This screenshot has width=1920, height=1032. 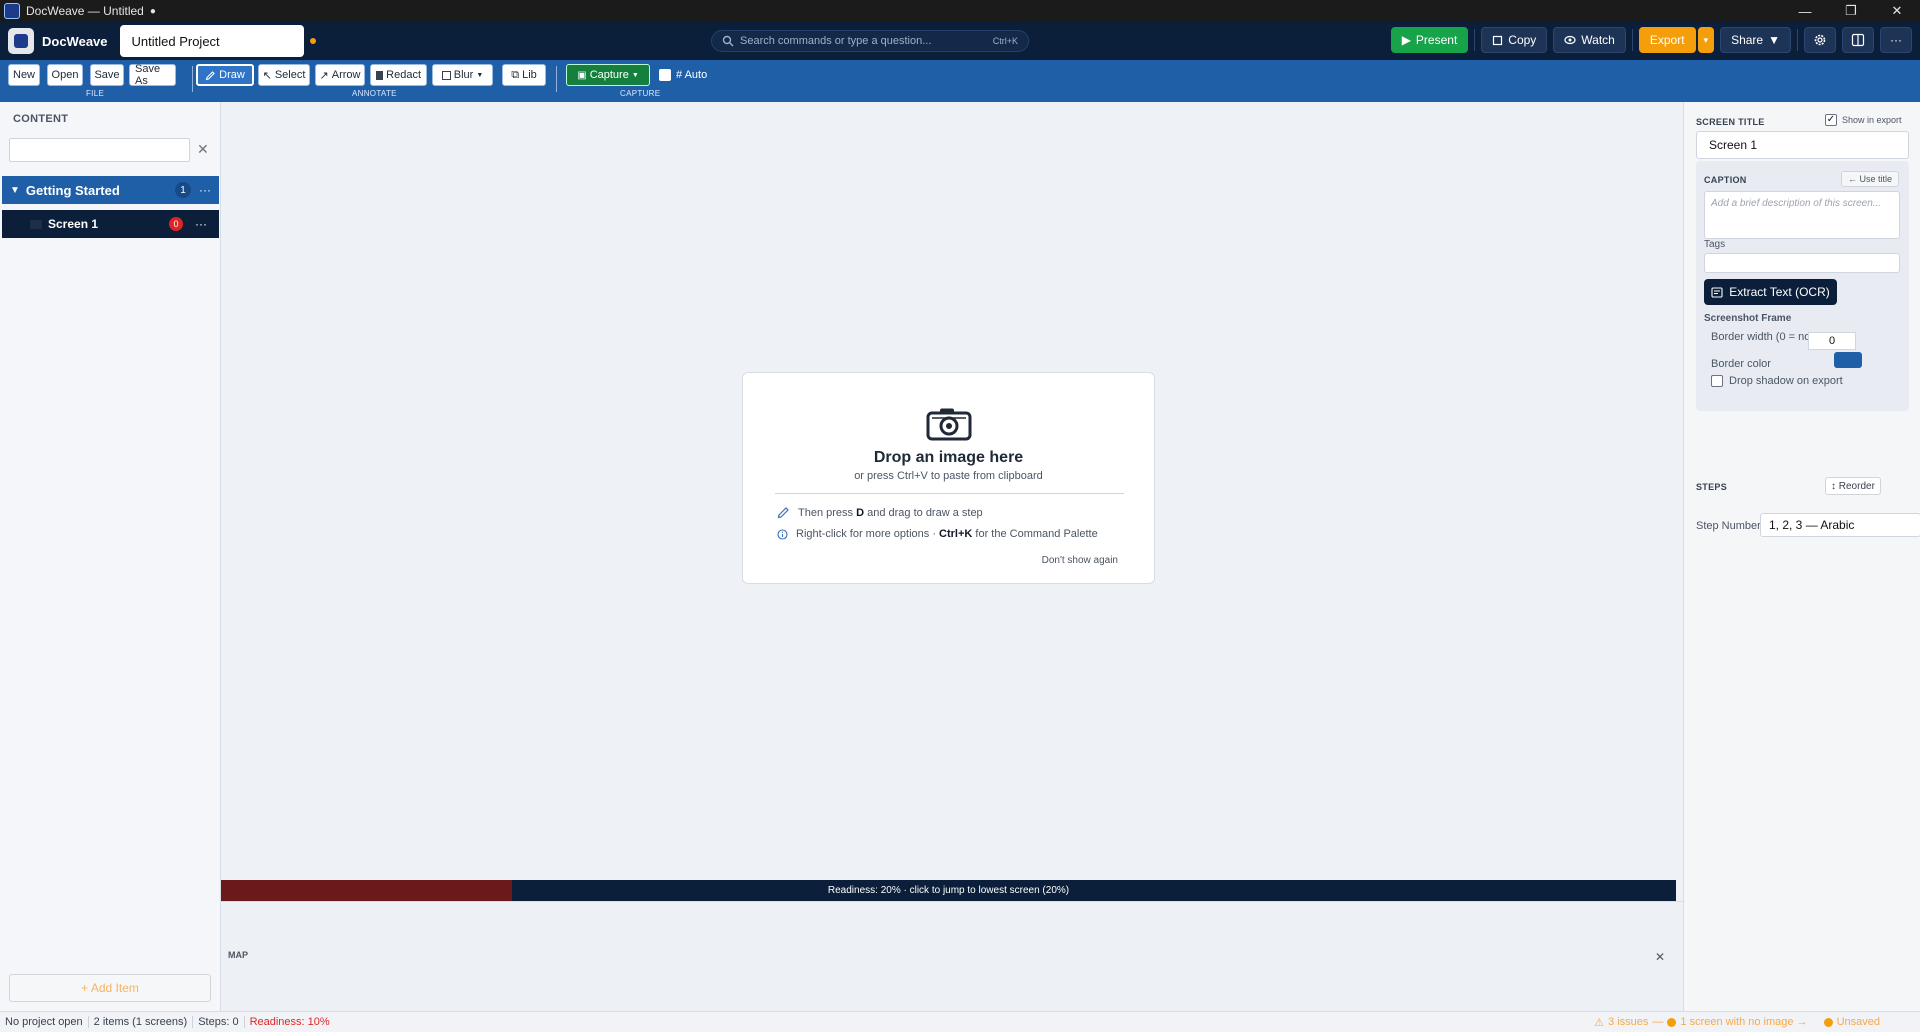 I want to click on export-menu-button: ▾, so click(x=1706, y=40).